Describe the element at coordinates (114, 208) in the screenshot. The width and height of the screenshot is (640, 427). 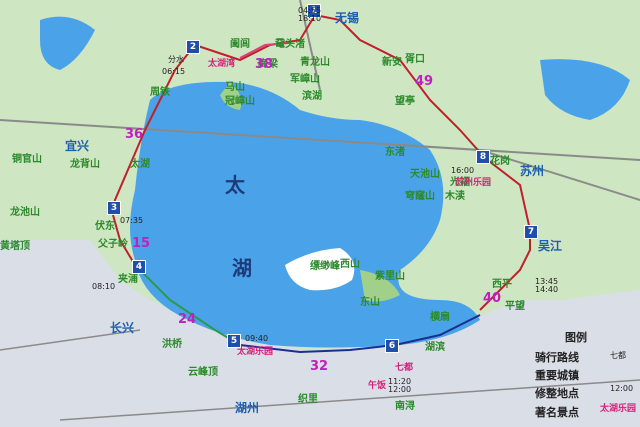
I see `checkpoint-3: 3` at that location.